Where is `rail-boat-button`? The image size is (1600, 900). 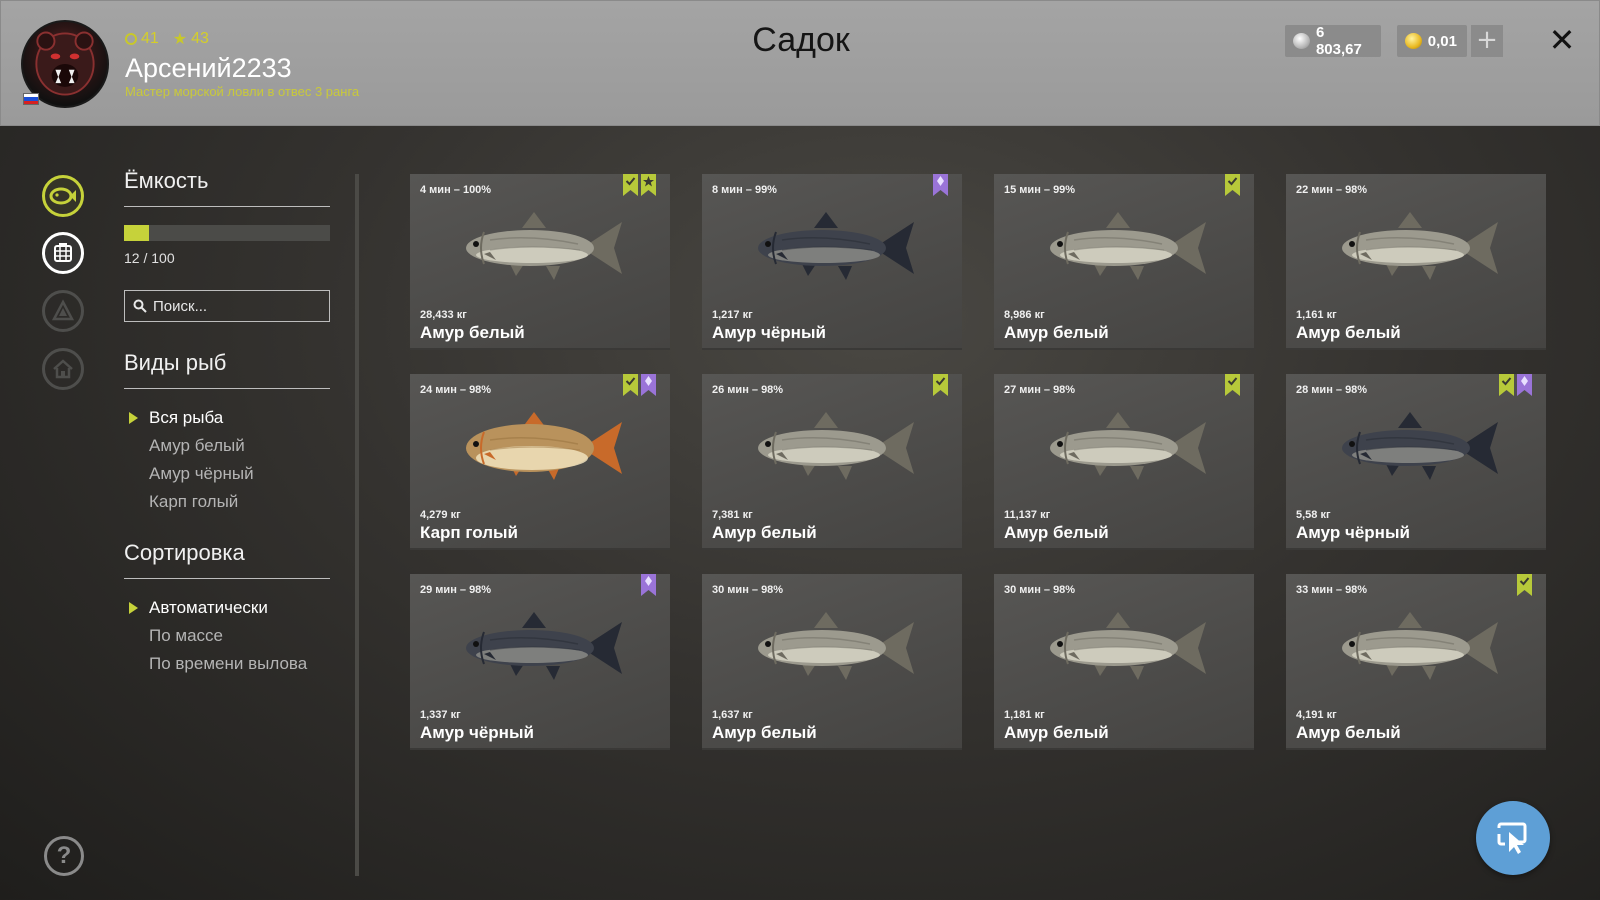 rail-boat-button is located at coordinates (63, 311).